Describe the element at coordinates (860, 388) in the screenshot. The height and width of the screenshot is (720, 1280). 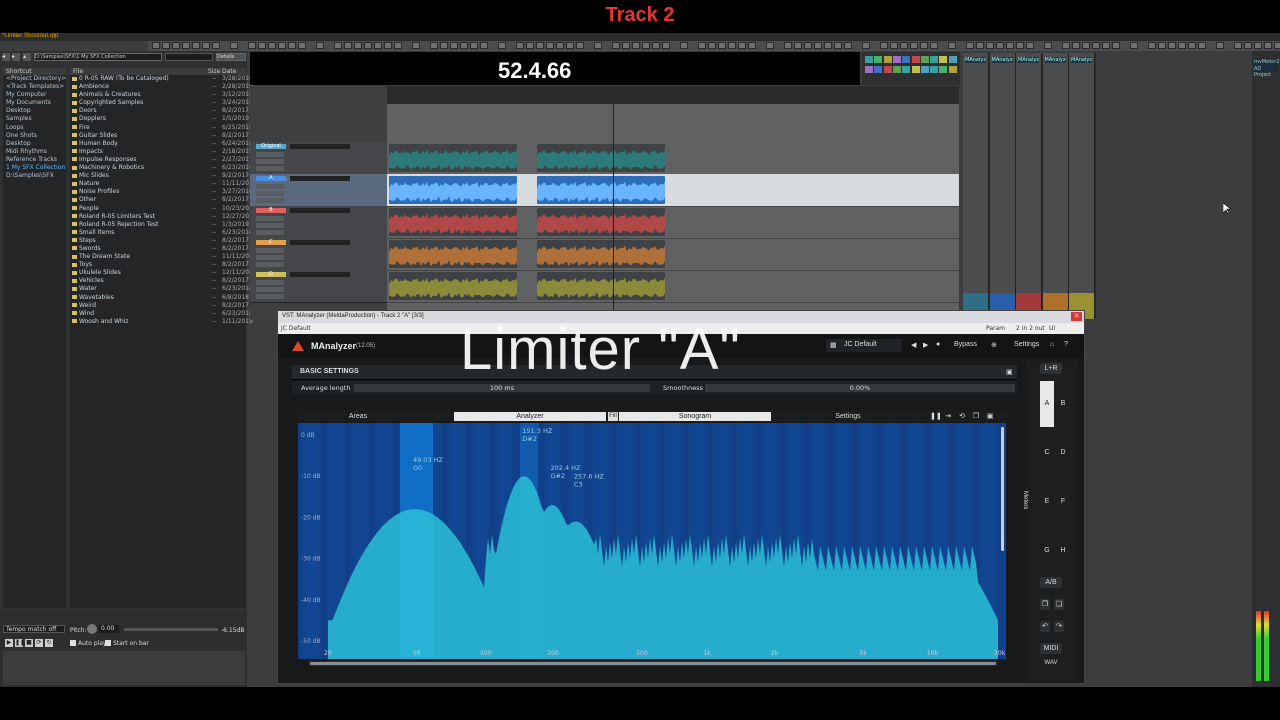
I see `smoothness-slider: 0.00%` at that location.